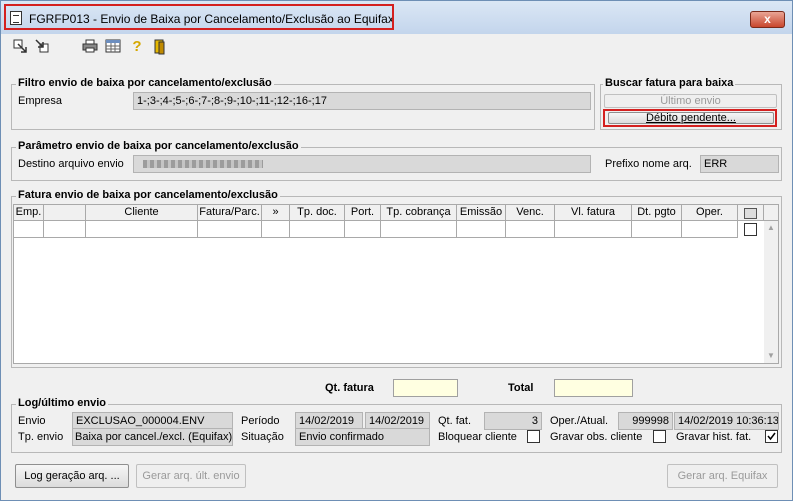 This screenshot has height=501, width=793. I want to click on total-field, so click(593, 388).